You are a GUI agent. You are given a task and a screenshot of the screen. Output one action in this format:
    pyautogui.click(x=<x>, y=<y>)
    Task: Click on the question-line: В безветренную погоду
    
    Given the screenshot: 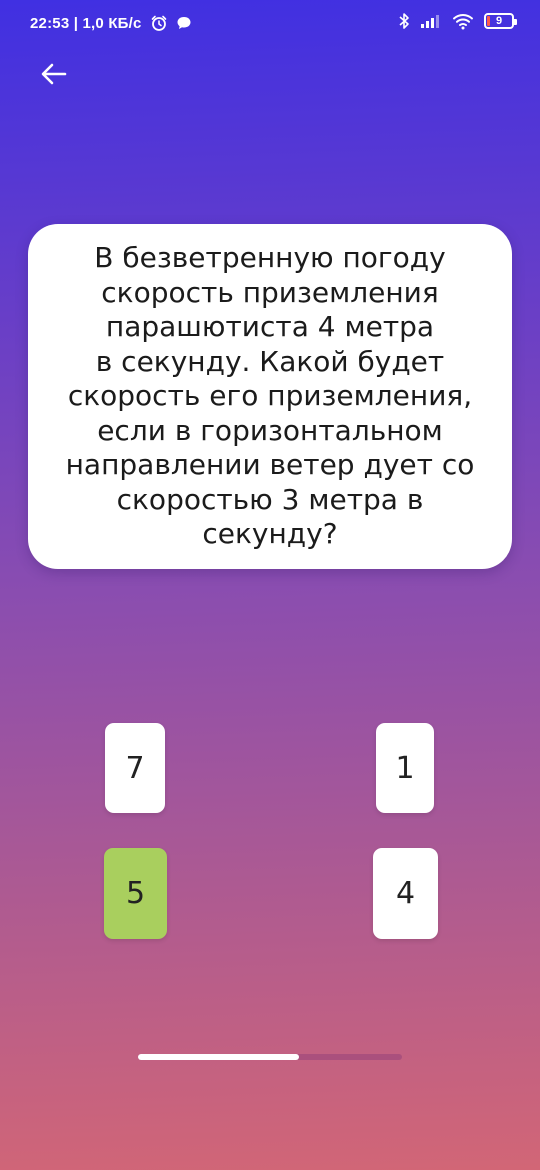 What is the action you would take?
    pyautogui.click(x=270, y=258)
    